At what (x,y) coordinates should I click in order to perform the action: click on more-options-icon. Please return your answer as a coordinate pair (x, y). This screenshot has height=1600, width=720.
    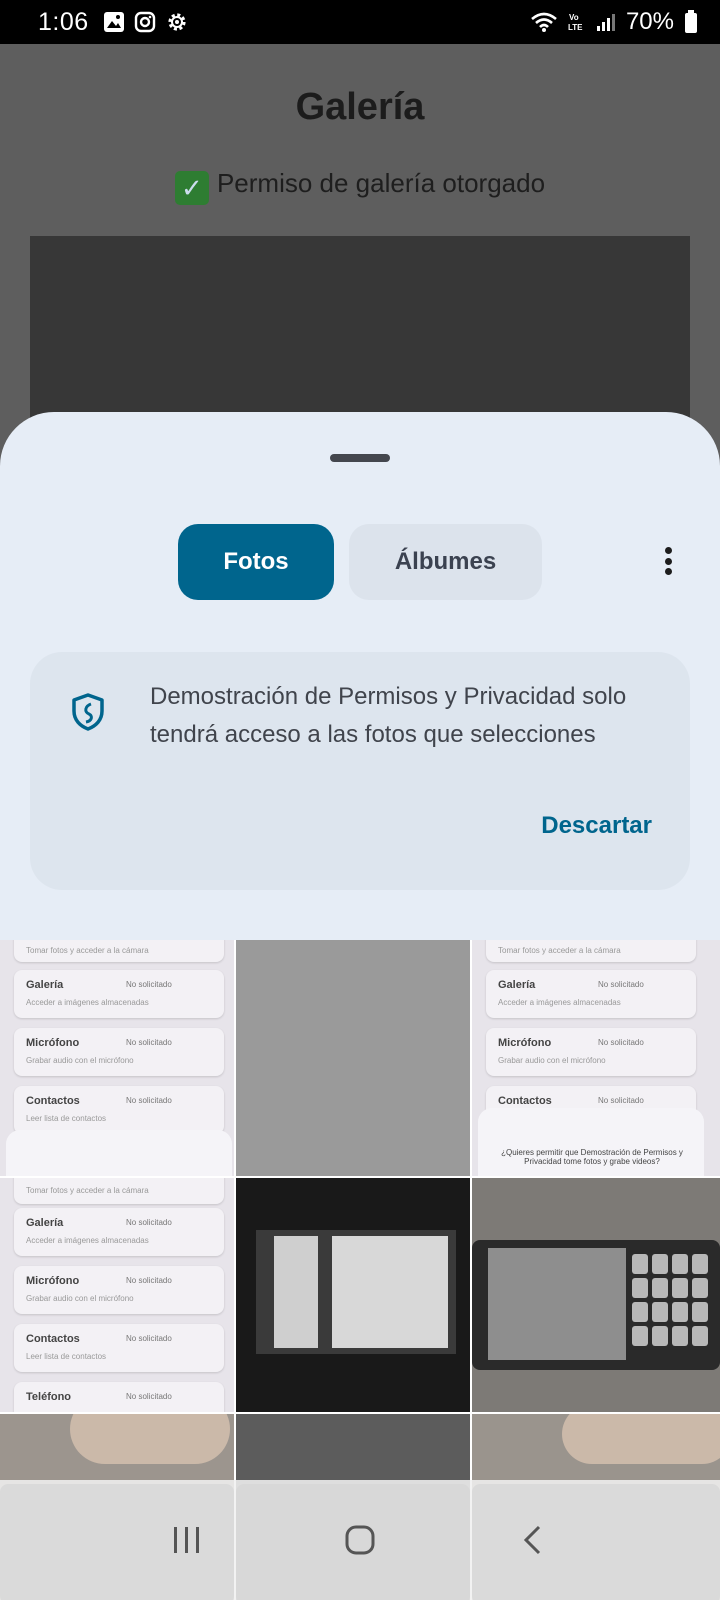
    Looking at the image, I should click on (668, 561).